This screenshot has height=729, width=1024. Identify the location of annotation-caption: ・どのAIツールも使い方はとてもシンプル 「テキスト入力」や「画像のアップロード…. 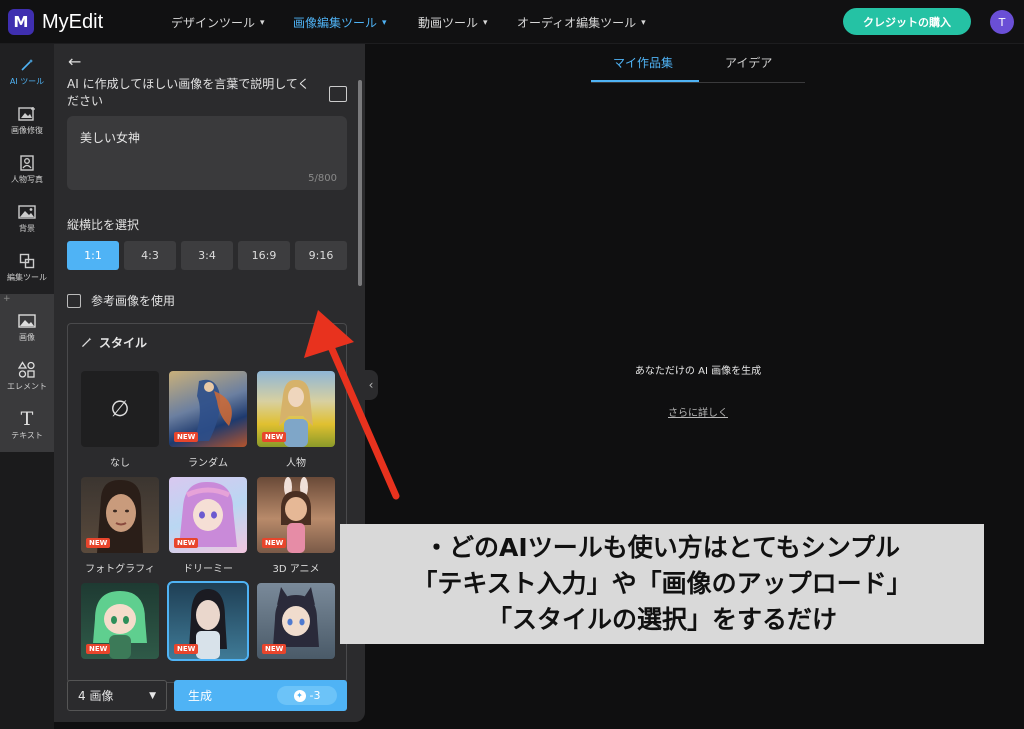
(662, 584).